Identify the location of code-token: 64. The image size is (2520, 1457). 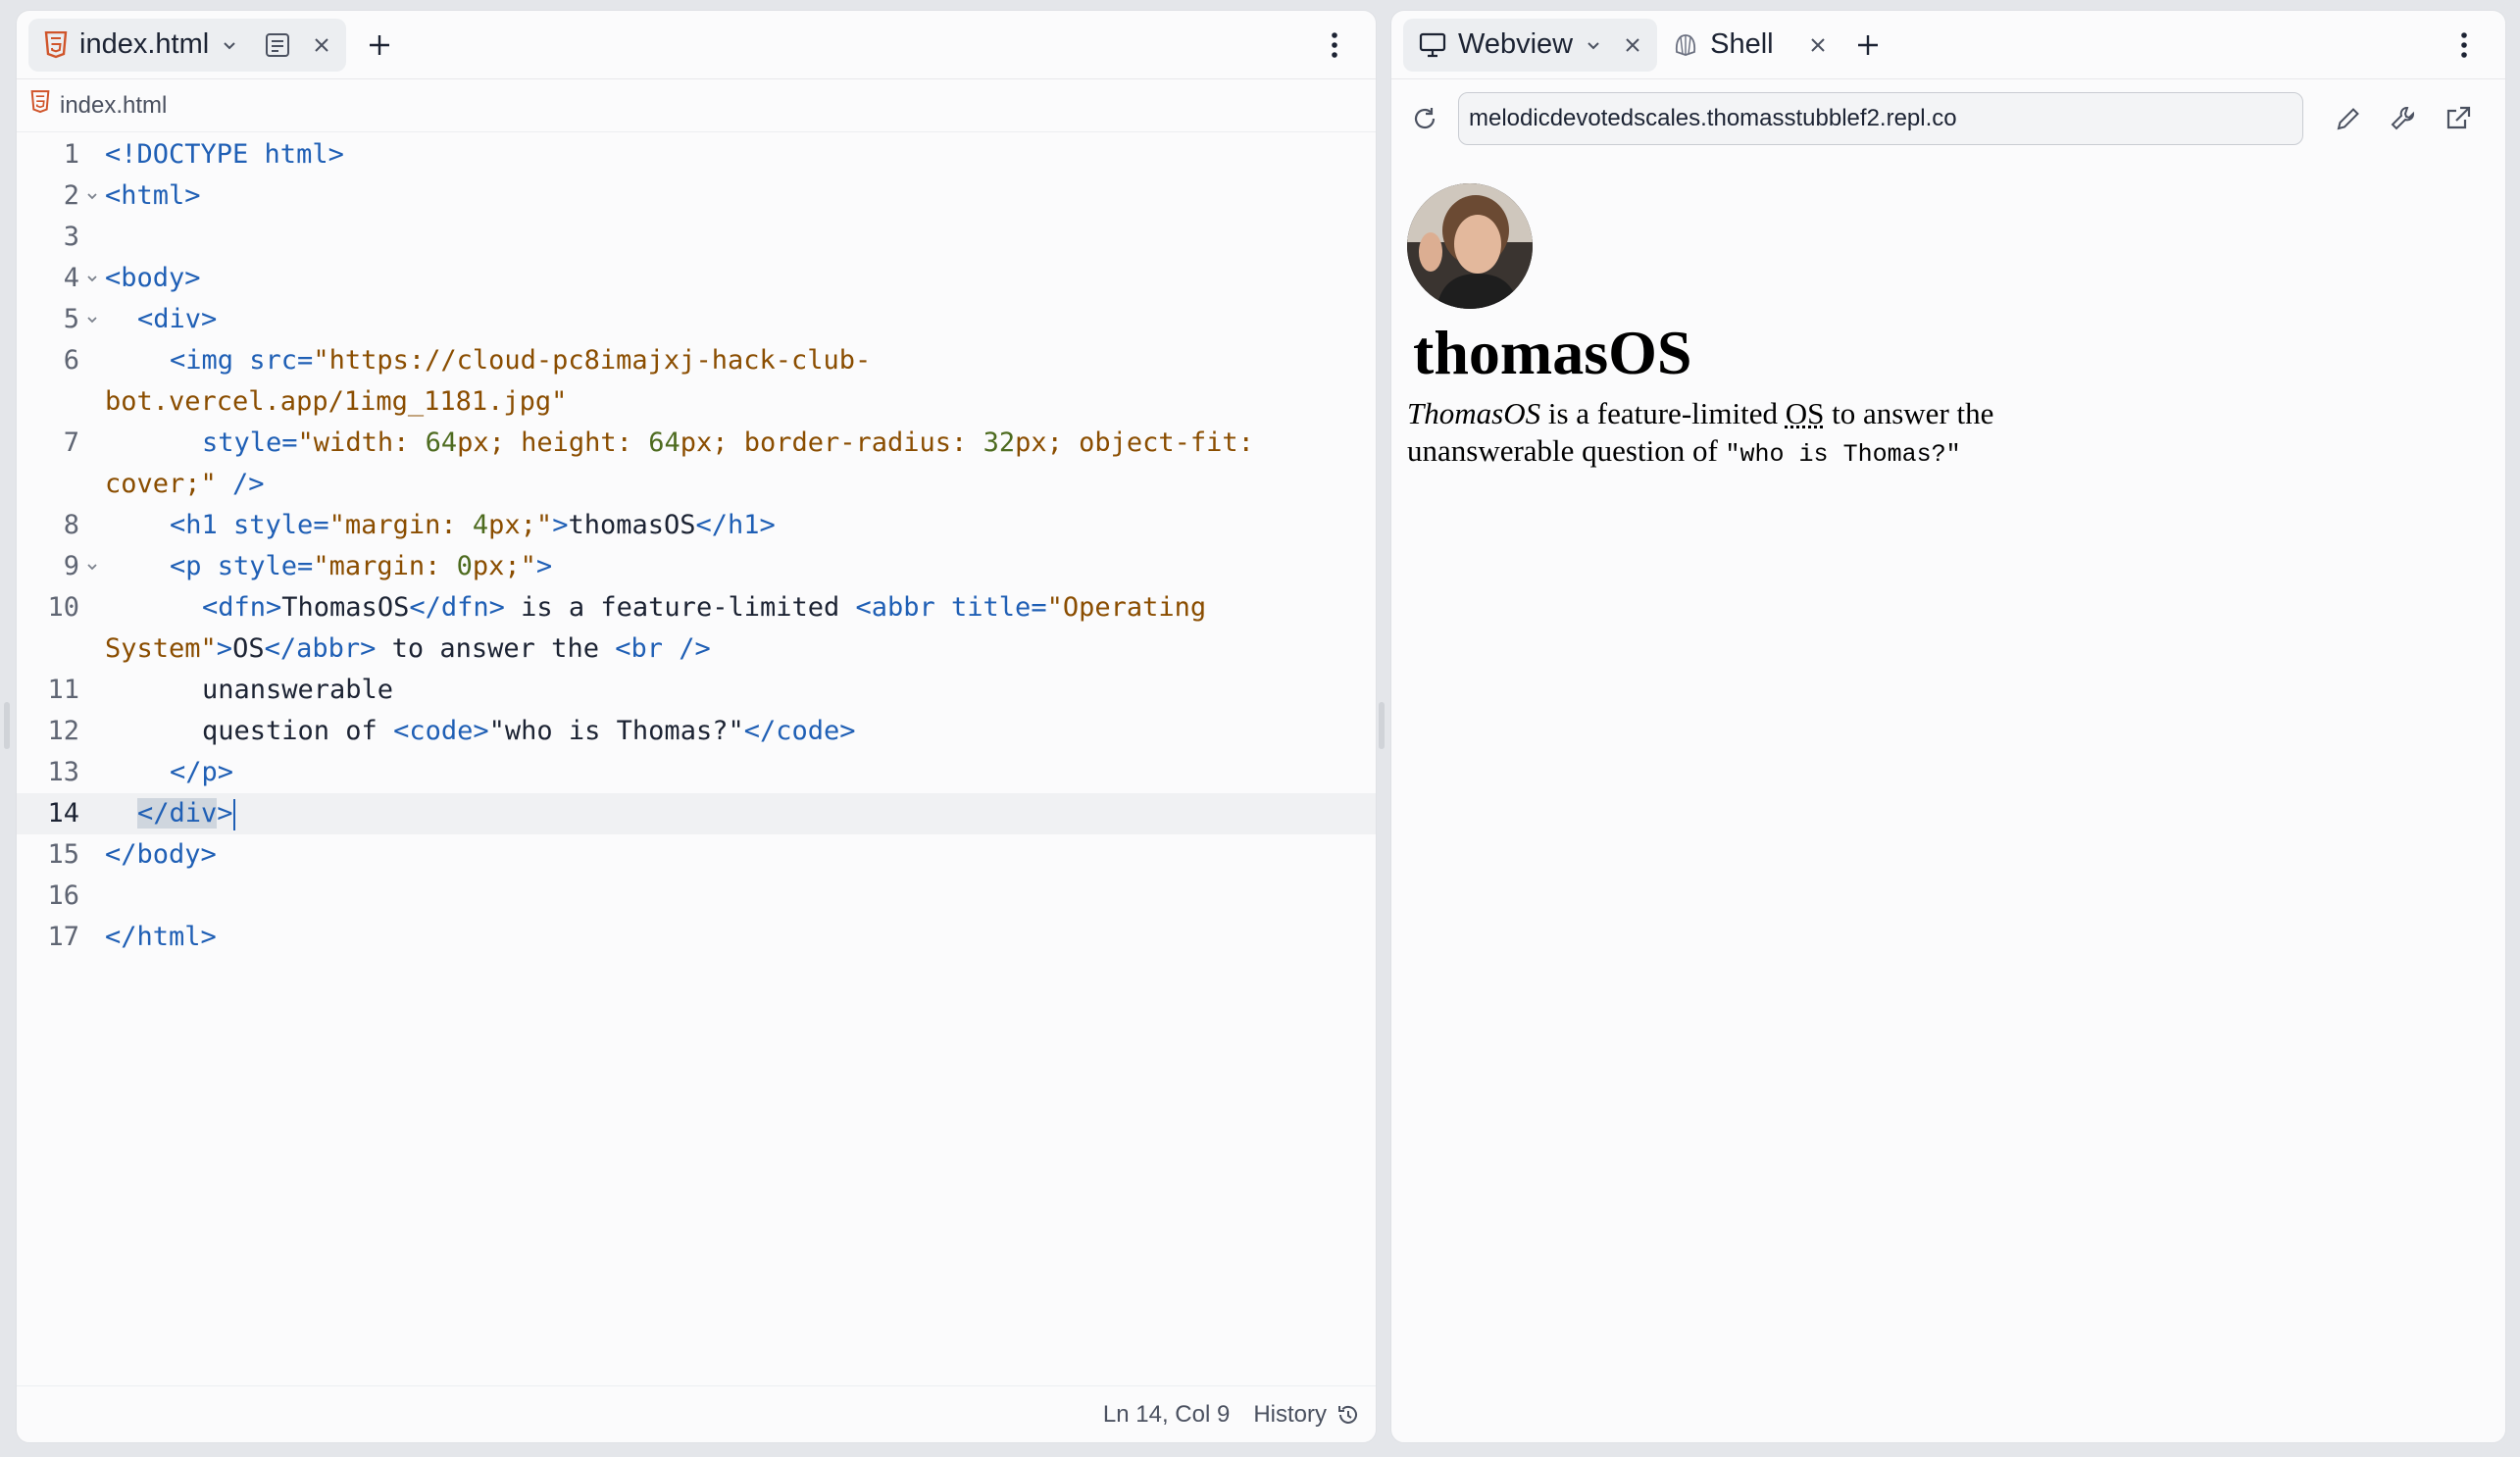
(441, 442).